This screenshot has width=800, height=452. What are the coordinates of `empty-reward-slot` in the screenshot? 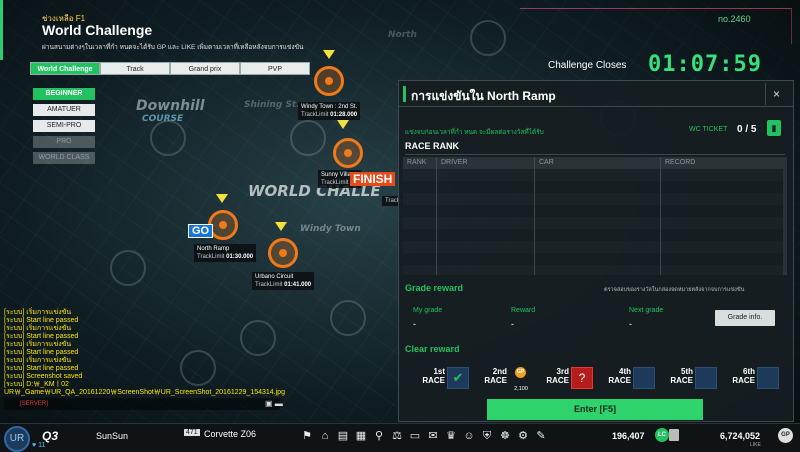 It's located at (644, 378).